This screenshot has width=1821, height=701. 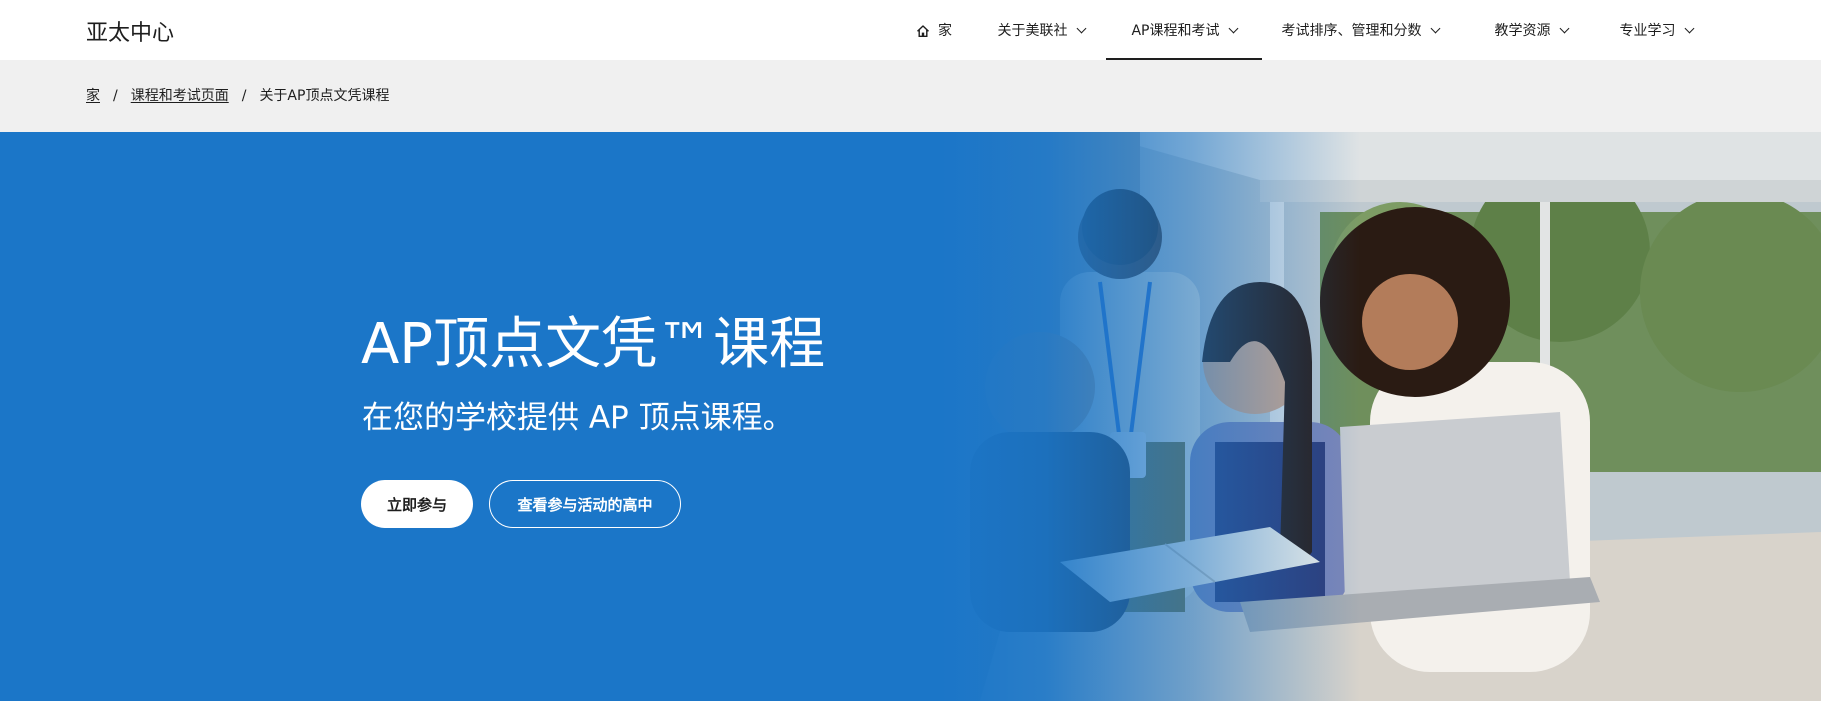 I want to click on nav-item-label: 教学资源, so click(x=1522, y=31).